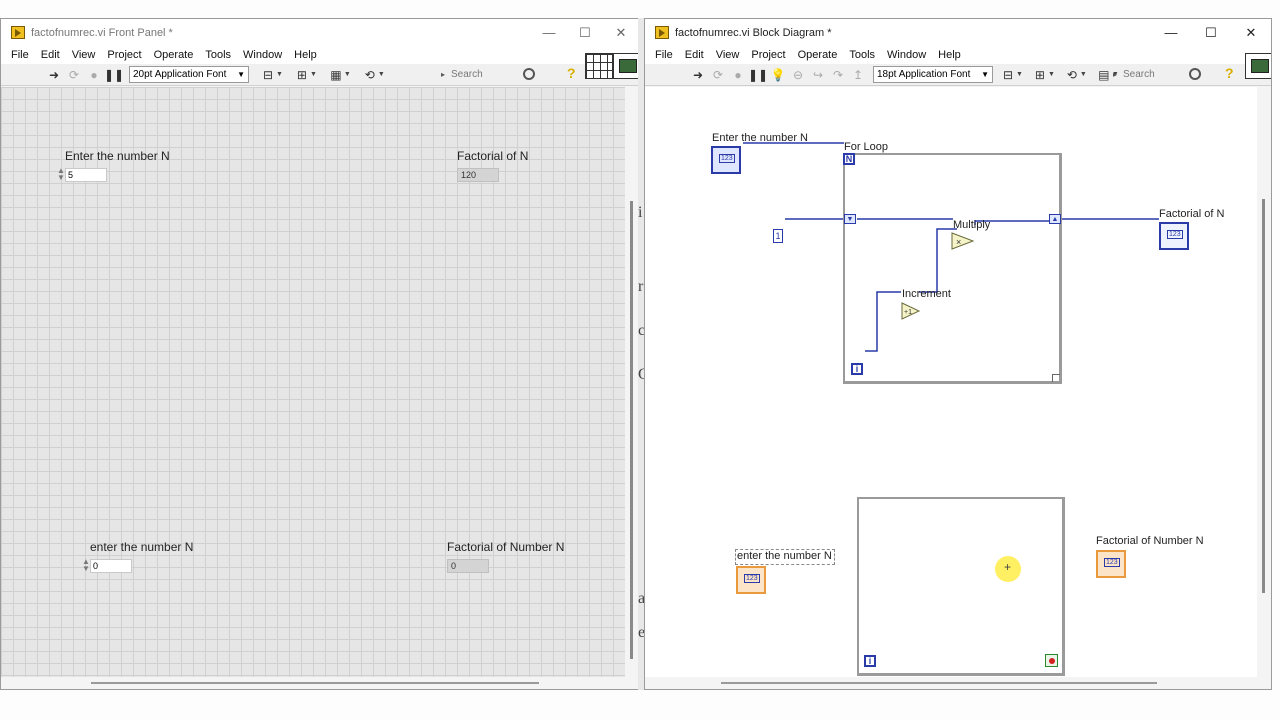 The height and width of the screenshot is (720, 1280). What do you see at coordinates (102, 32) in the screenshot?
I see `front-panel-title: factofnumrec.vi Front Panel *` at bounding box center [102, 32].